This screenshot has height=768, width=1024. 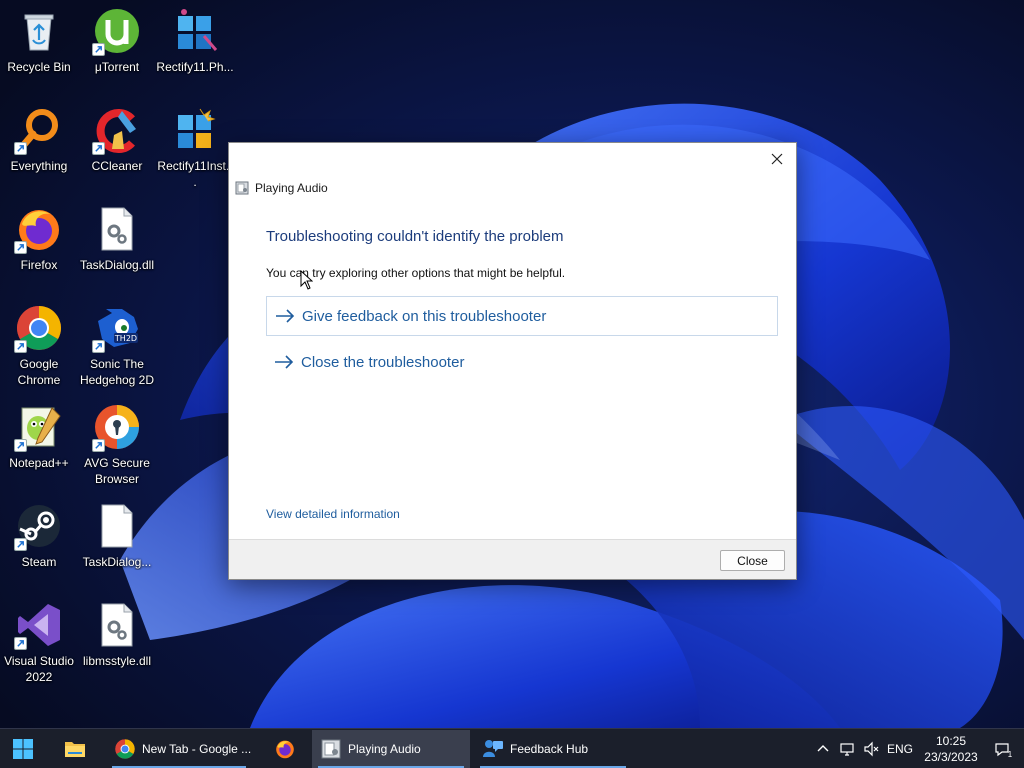 What do you see at coordinates (493, 748) in the screenshot?
I see `feedback-hub-icon` at bounding box center [493, 748].